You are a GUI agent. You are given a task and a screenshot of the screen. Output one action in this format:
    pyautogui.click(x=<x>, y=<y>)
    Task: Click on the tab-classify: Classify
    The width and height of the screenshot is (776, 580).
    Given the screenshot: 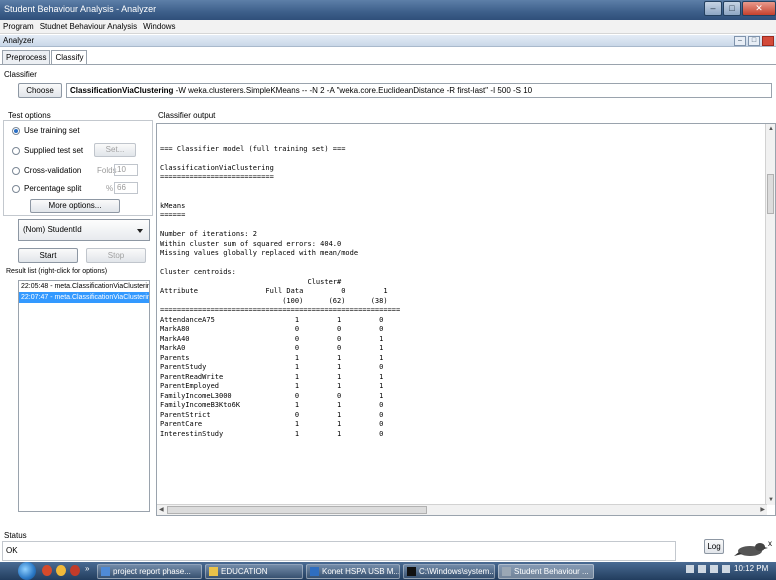 What is the action you would take?
    pyautogui.click(x=69, y=57)
    